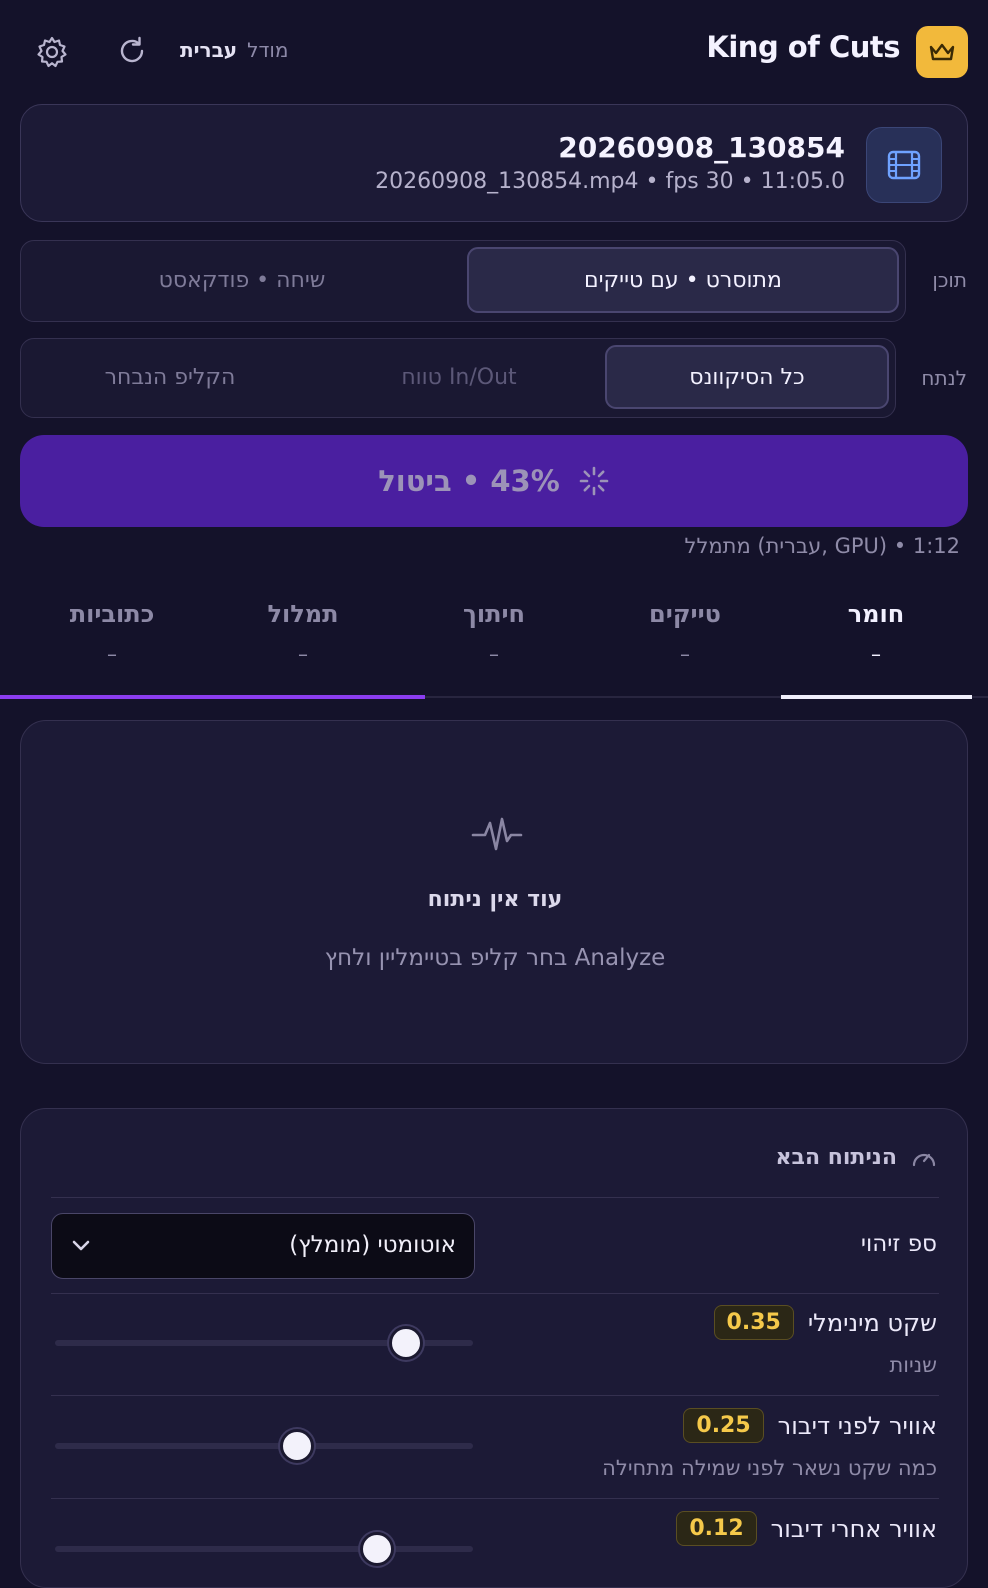 This screenshot has height=1588, width=988. Describe the element at coordinates (469, 481) in the screenshot. I see `progress-text: 43% • ביטול` at that location.